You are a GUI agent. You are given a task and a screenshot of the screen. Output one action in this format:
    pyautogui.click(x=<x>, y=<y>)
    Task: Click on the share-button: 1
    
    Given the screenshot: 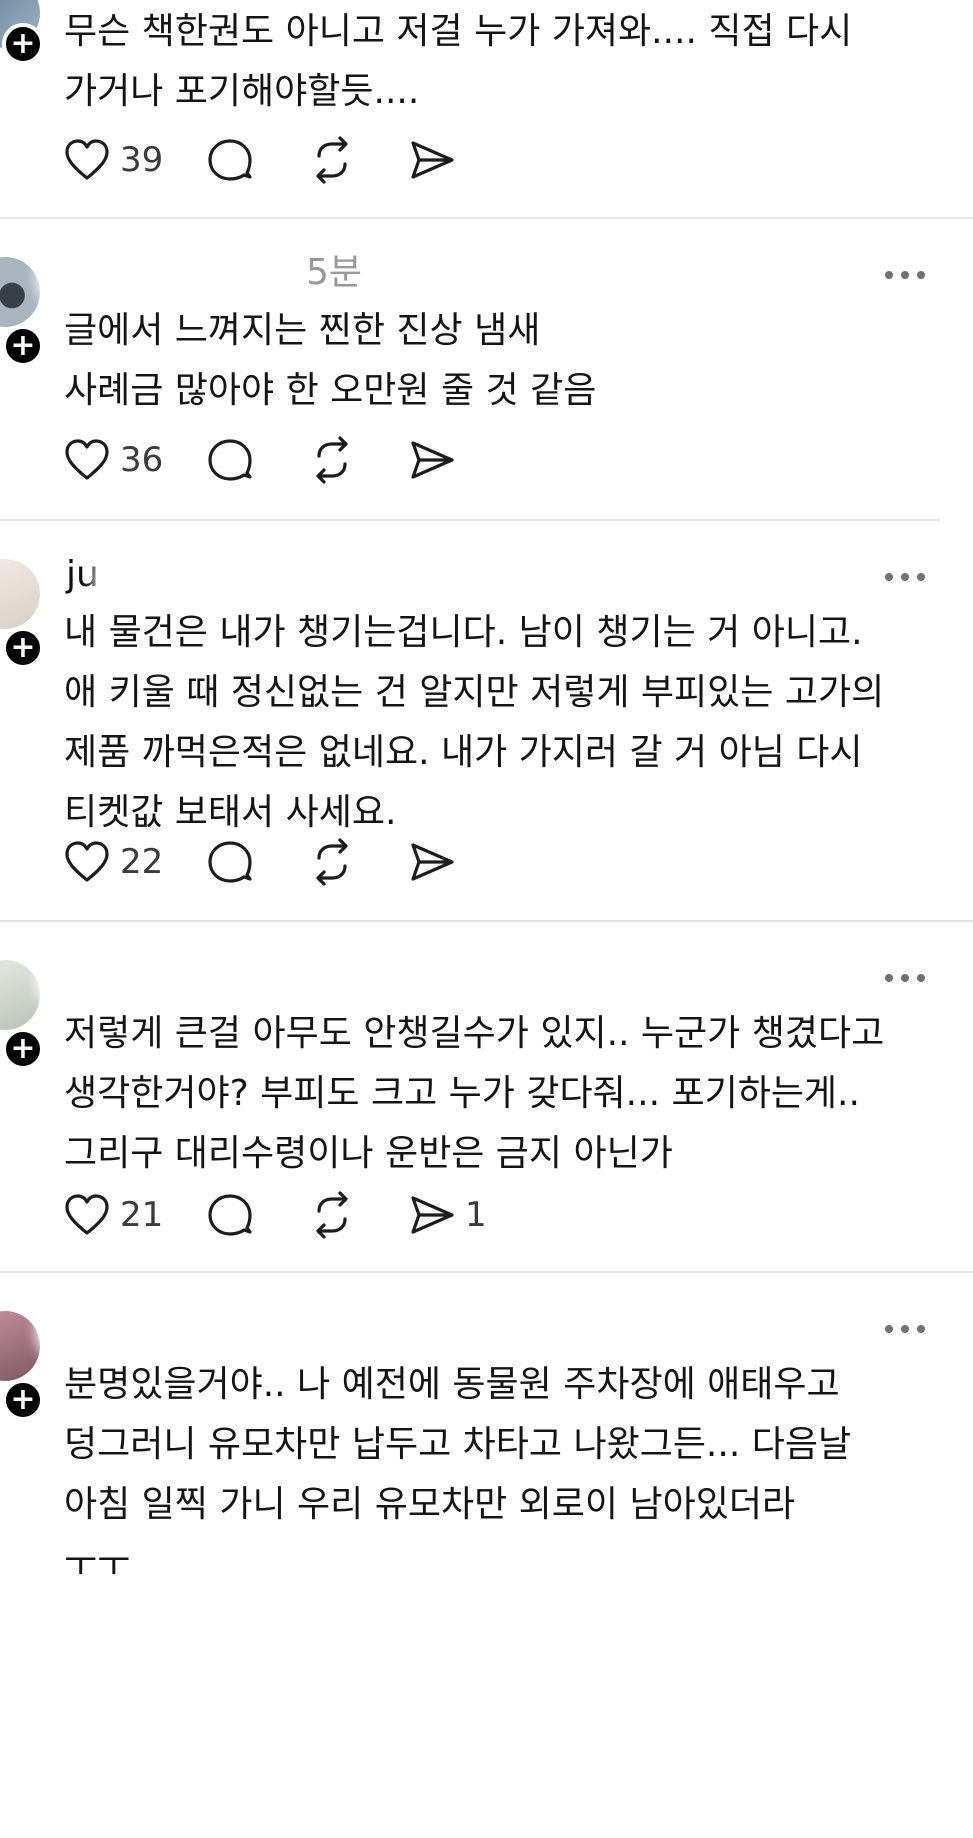 What is the action you would take?
    pyautogui.click(x=447, y=1215)
    